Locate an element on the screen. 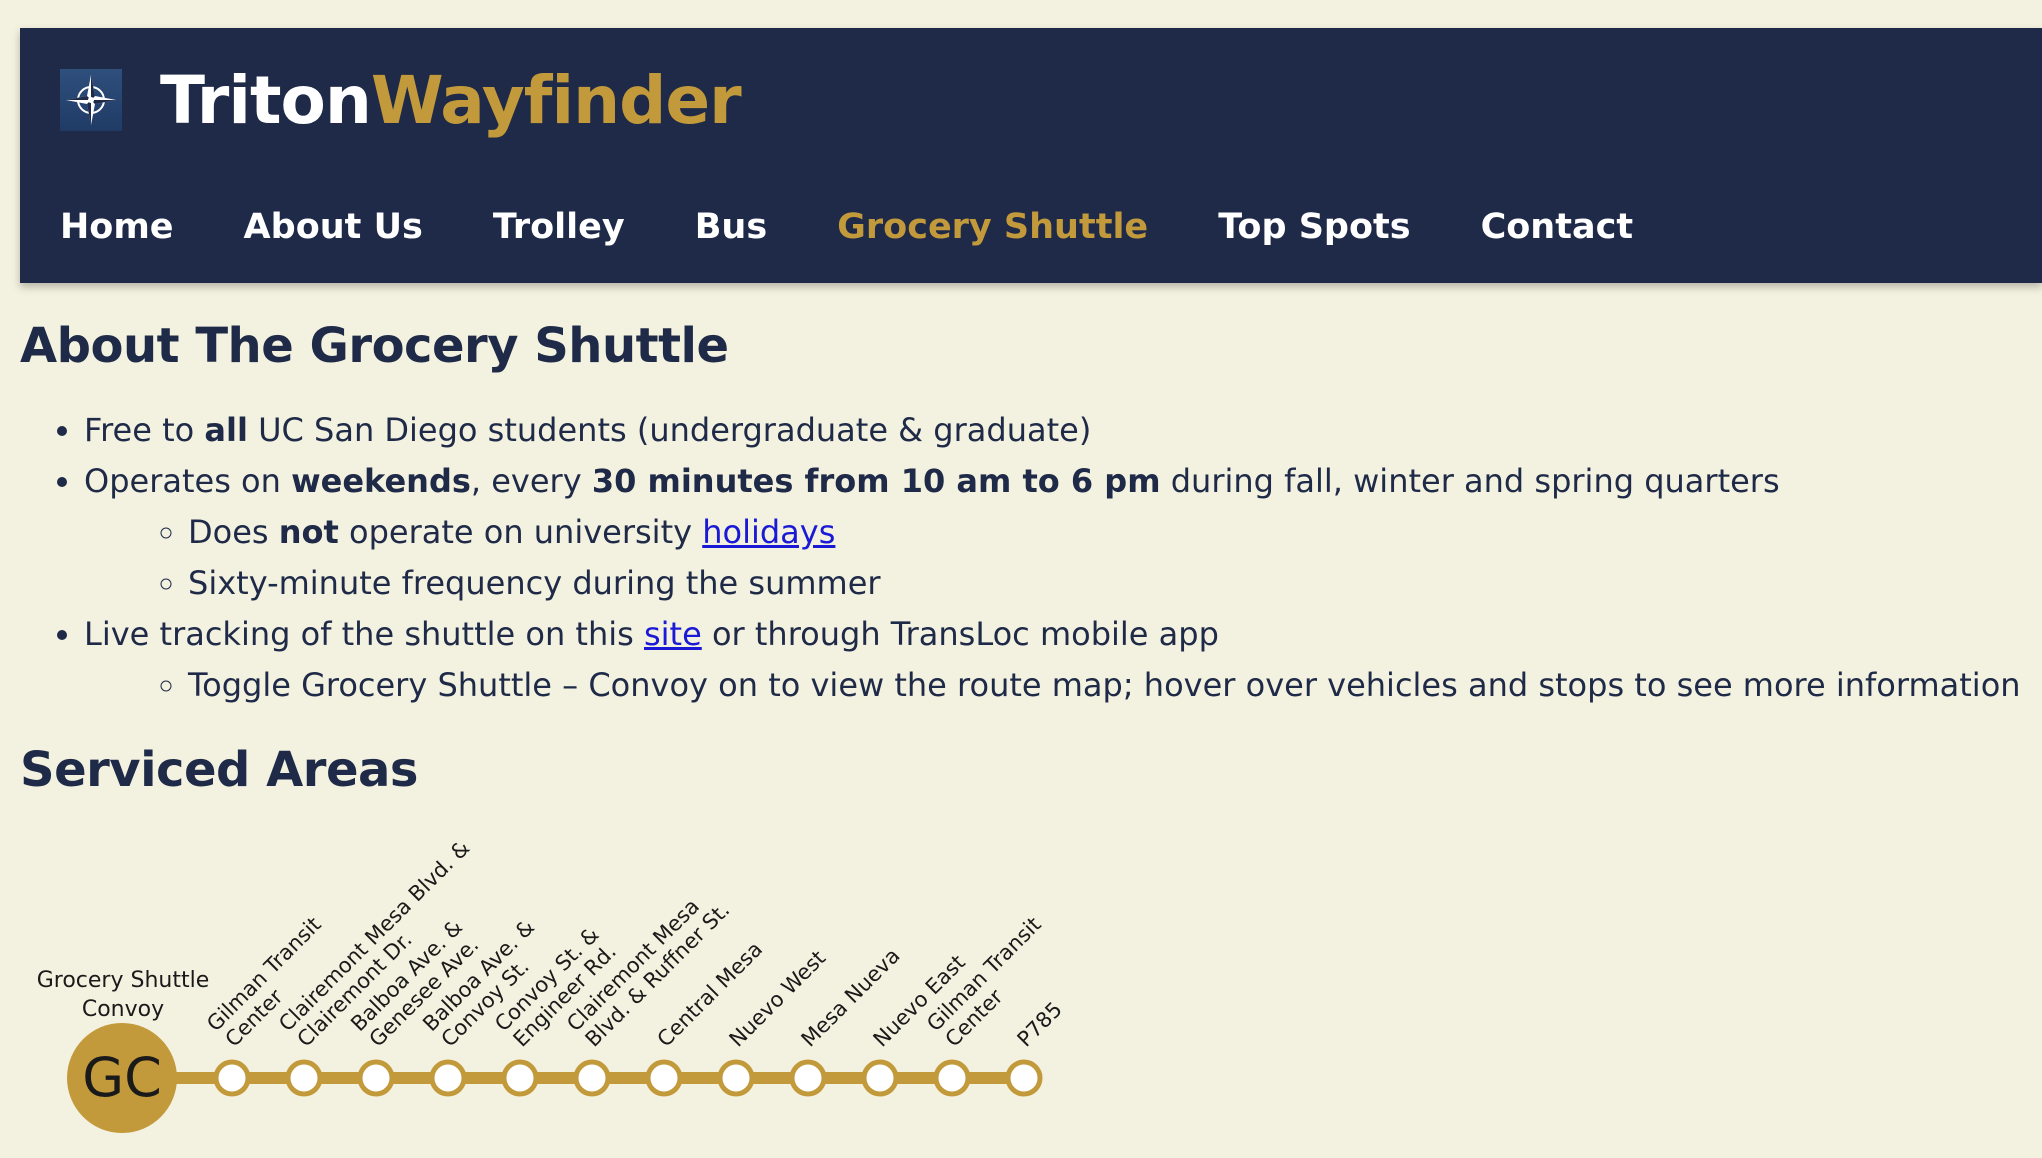 The image size is (2042, 1158). text: Live tracking of the shuttle on this is located at coordinates (364, 634).